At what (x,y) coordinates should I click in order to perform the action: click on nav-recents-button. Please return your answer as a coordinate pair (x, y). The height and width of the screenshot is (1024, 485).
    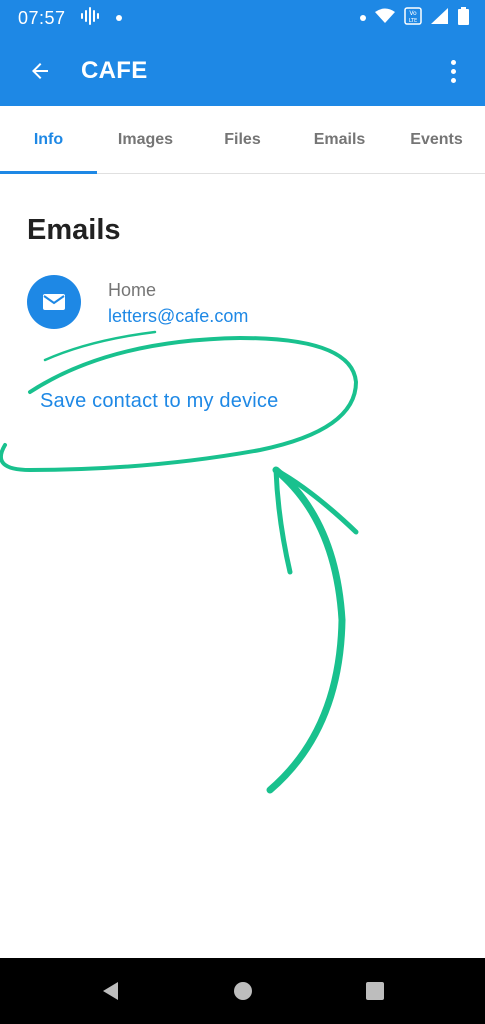
    Looking at the image, I should click on (375, 991).